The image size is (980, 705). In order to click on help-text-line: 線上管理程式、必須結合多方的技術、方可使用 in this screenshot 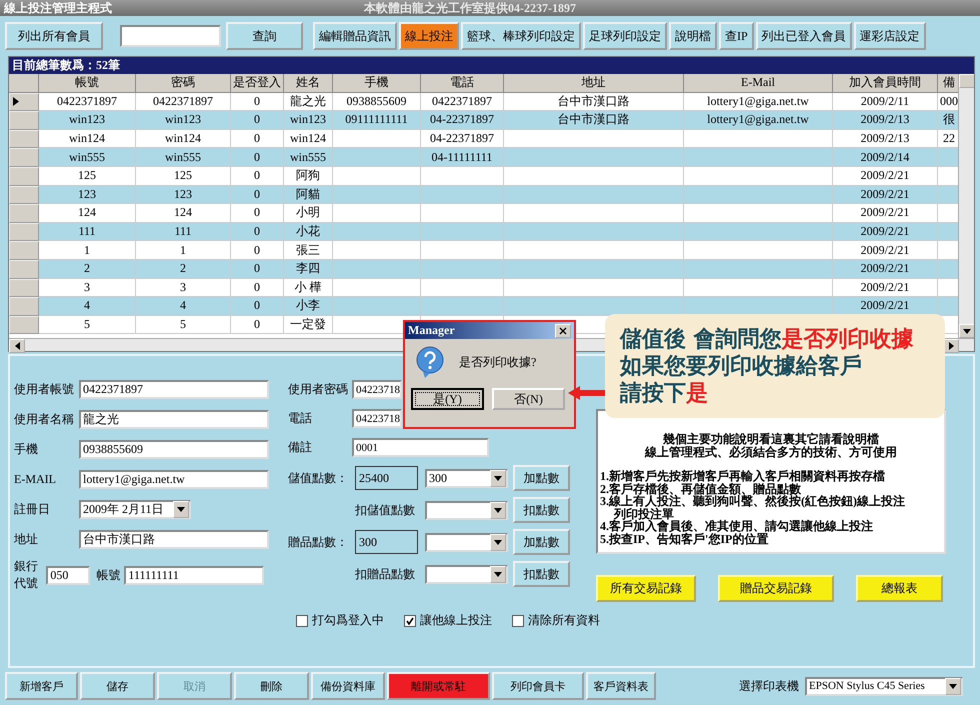, I will do `click(771, 452)`.